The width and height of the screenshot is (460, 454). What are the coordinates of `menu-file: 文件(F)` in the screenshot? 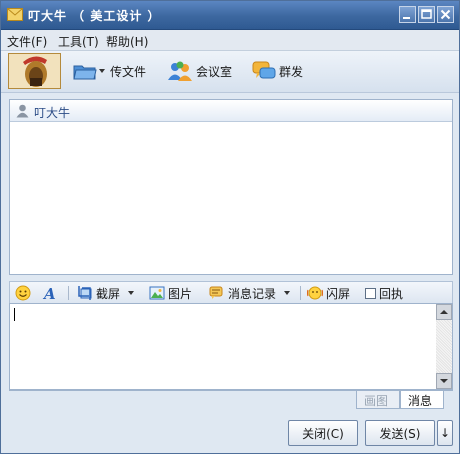 It's located at (27, 41).